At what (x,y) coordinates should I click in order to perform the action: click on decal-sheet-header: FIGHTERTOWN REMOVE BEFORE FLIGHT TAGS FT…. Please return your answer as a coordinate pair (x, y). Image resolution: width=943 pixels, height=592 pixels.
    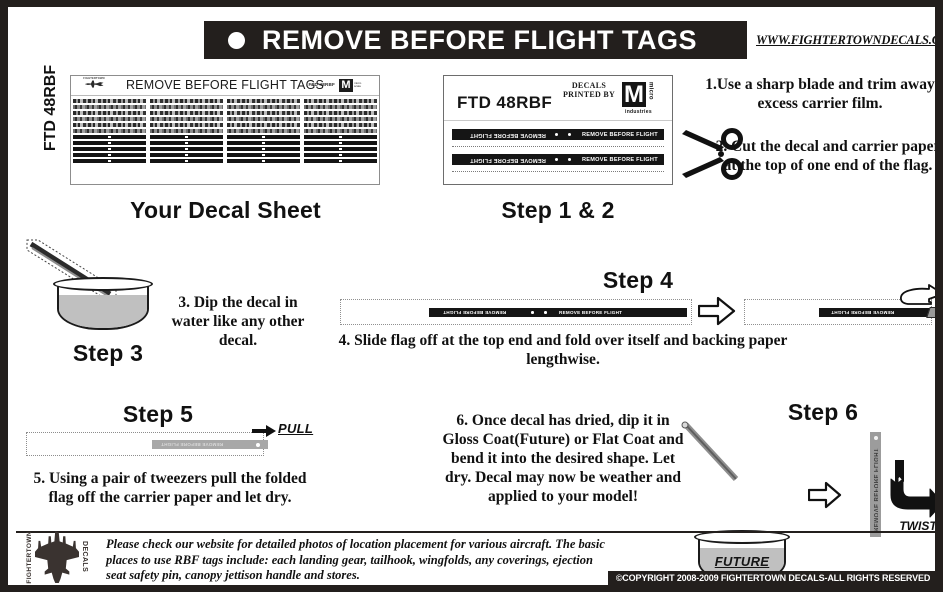
    Looking at the image, I should click on (225, 86).